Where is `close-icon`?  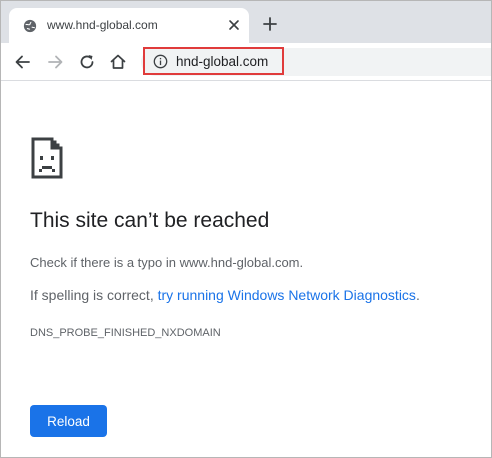
close-icon is located at coordinates (234, 25).